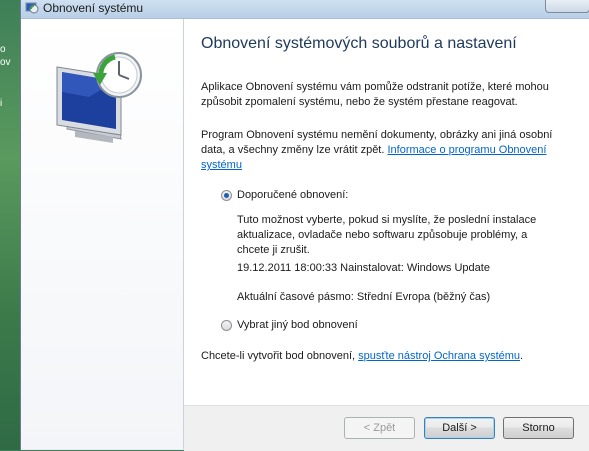 The width and height of the screenshot is (589, 451). Describe the element at coordinates (226, 195) in the screenshot. I see `radio-button-selected` at that location.